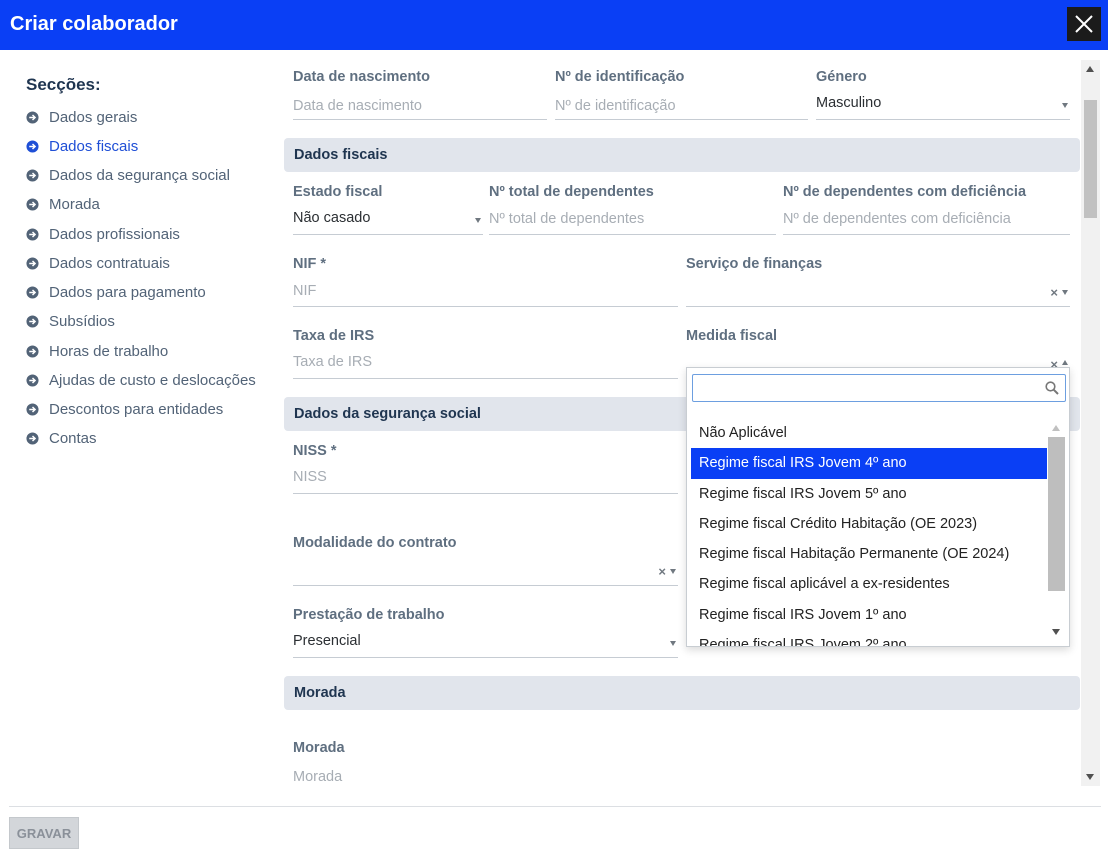 The height and width of the screenshot is (853, 1108). Describe the element at coordinates (878, 293) in the screenshot. I see `tax-office-select: ×` at that location.